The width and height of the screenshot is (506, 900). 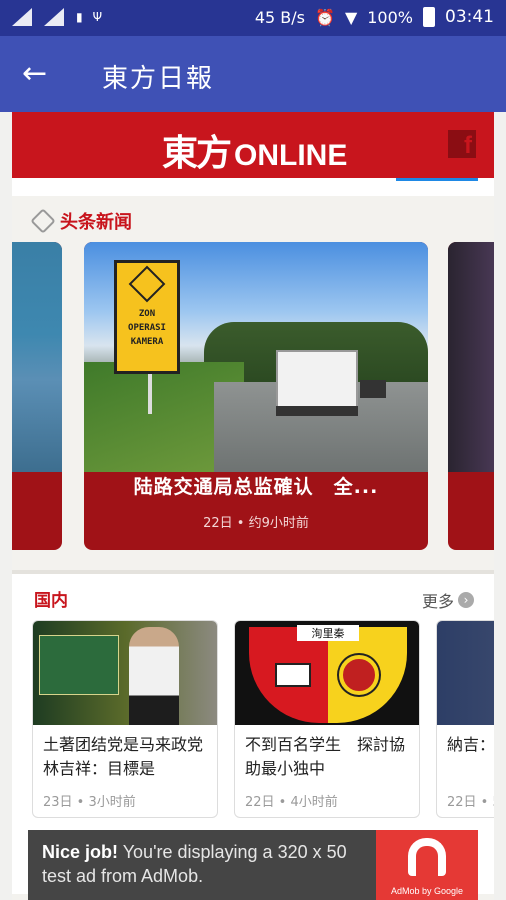 What do you see at coordinates (96, 222) in the screenshot?
I see `headlines-title: 头条新闻` at bounding box center [96, 222].